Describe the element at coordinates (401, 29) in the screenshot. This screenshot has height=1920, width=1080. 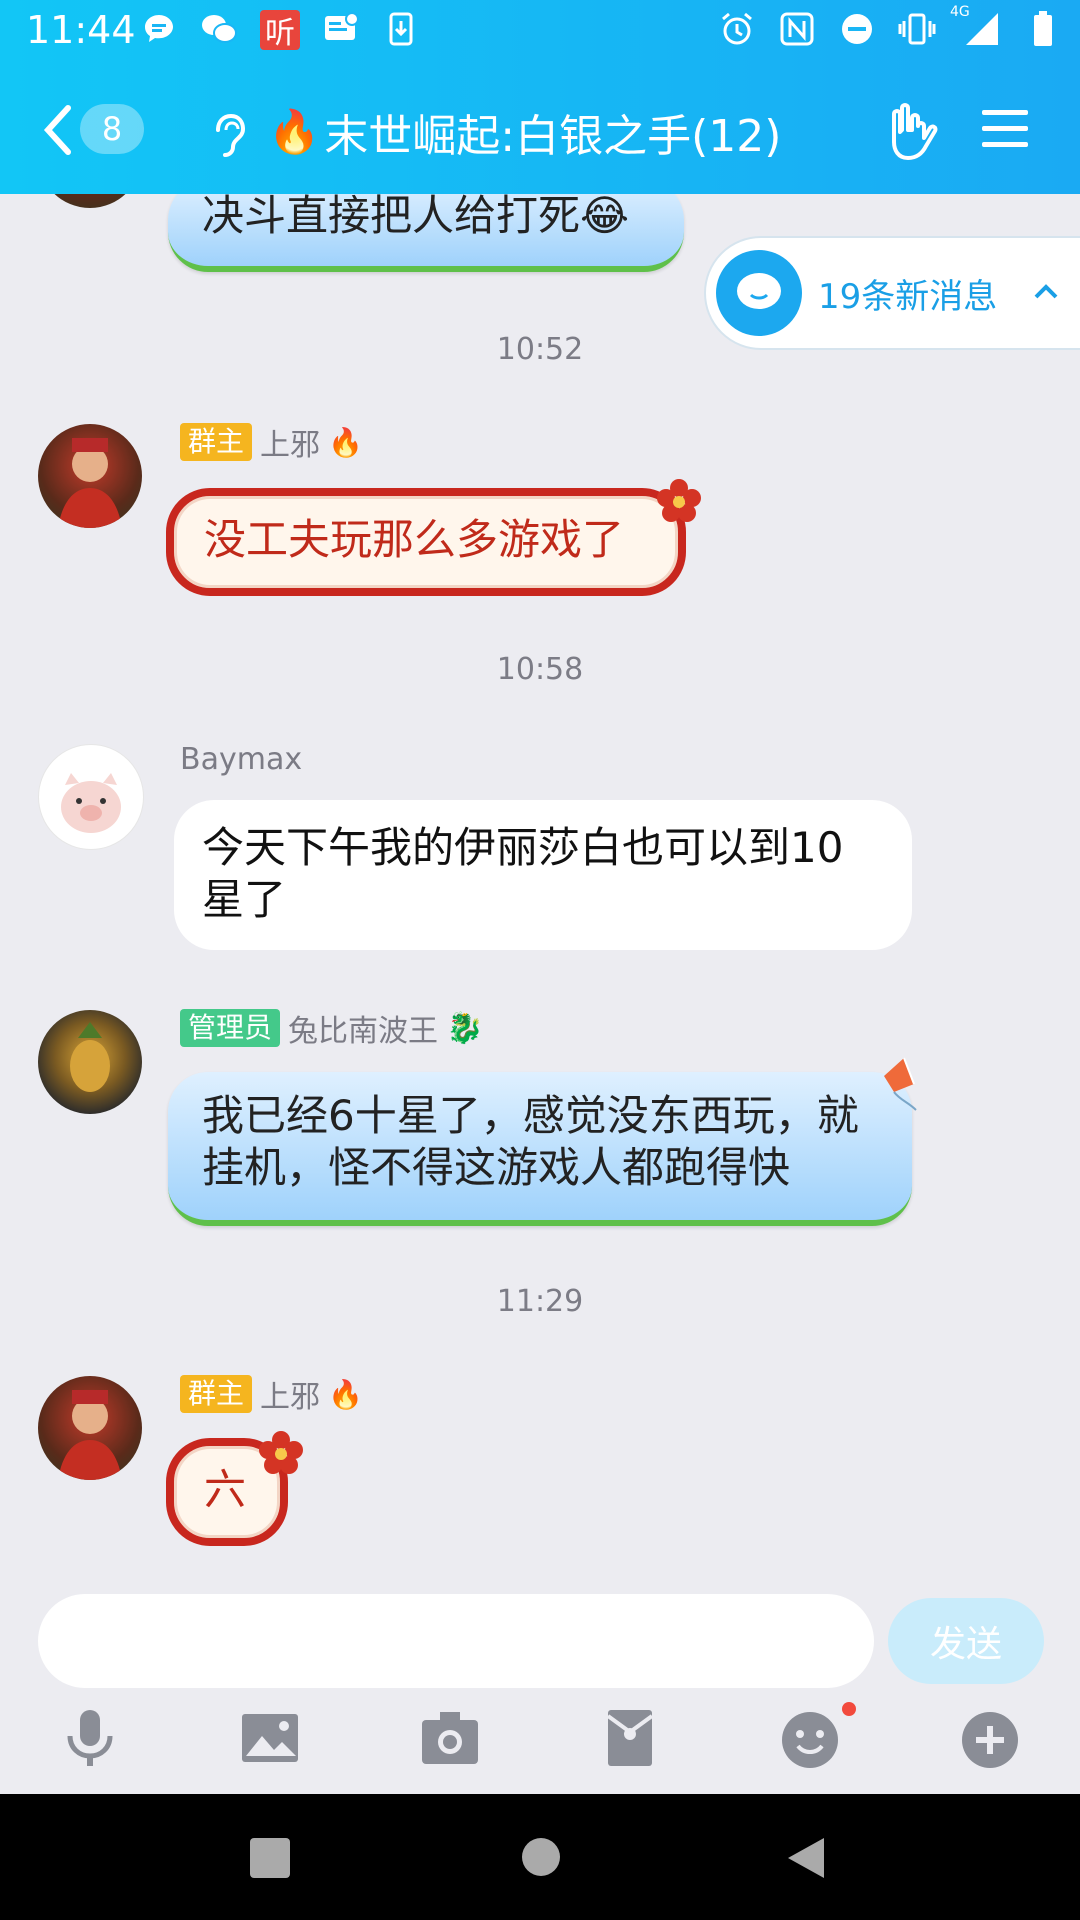
I see `download-icon` at that location.